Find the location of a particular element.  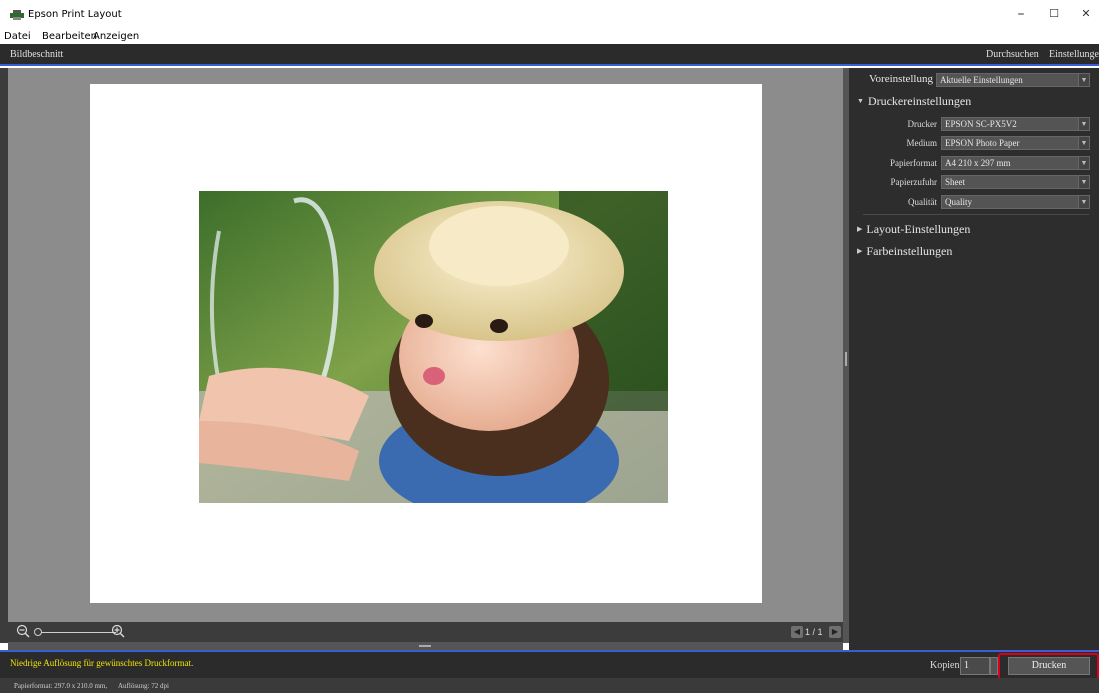

menu-bearbeiten: Bearbeiten is located at coordinates (69, 36).